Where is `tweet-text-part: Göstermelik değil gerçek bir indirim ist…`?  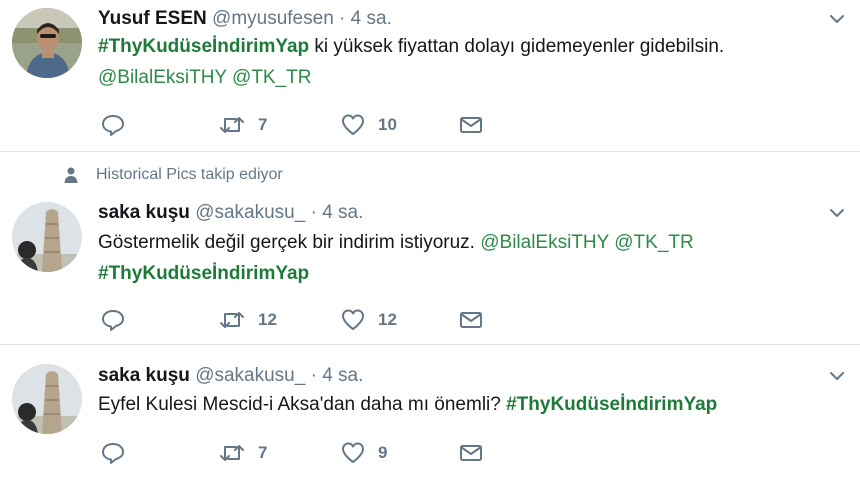 tweet-text-part: Göstermelik değil gerçek bir indirim ist… is located at coordinates (289, 242).